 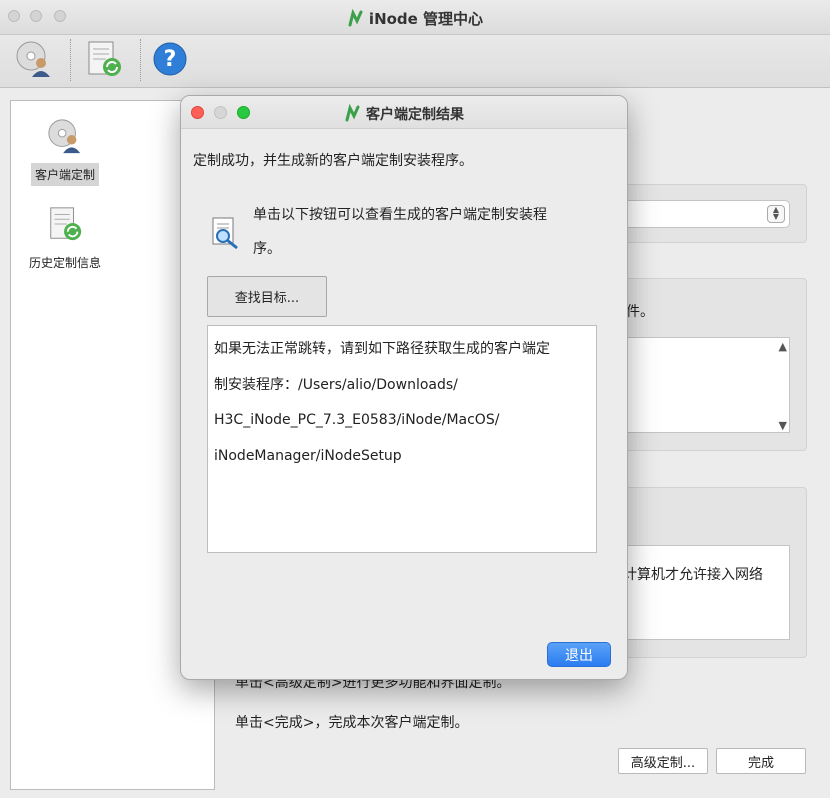 What do you see at coordinates (761, 761) in the screenshot?
I see `done-button: 完成` at bounding box center [761, 761].